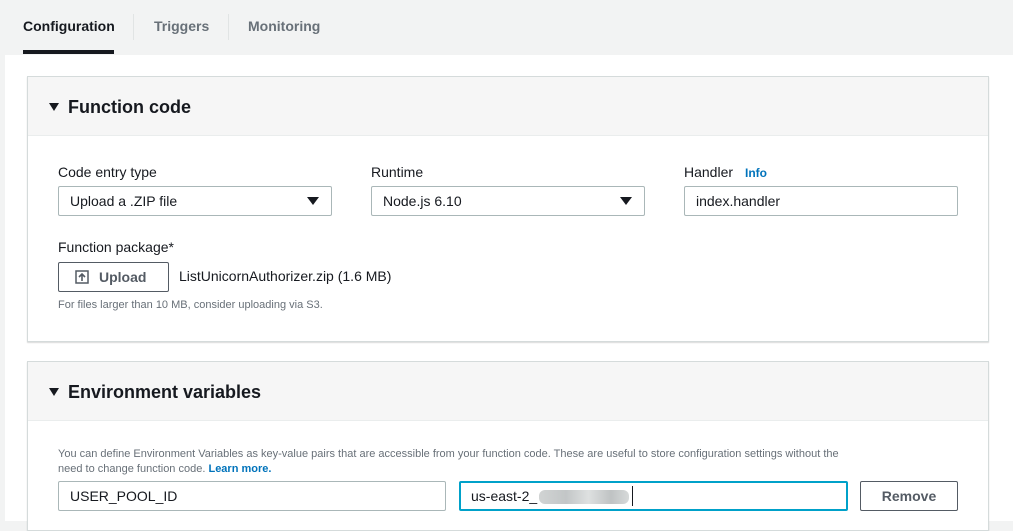 Image resolution: width=1013 pixels, height=531 pixels. I want to click on upload-button: Upload, so click(113, 277).